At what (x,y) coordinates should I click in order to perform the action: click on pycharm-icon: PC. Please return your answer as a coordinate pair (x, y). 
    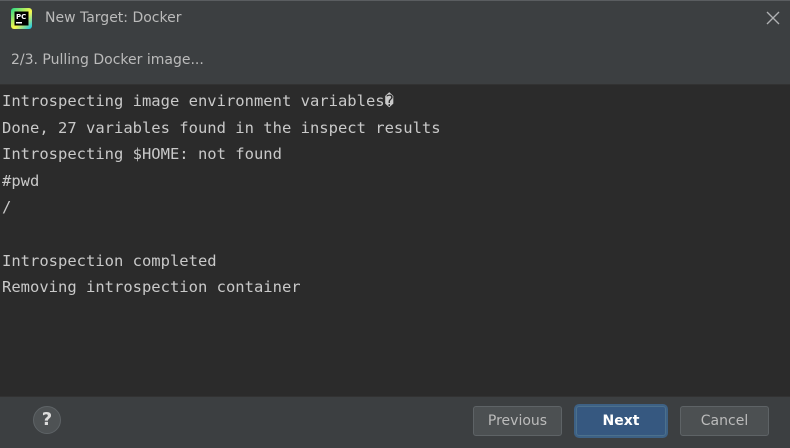
    Looking at the image, I should click on (21, 18).